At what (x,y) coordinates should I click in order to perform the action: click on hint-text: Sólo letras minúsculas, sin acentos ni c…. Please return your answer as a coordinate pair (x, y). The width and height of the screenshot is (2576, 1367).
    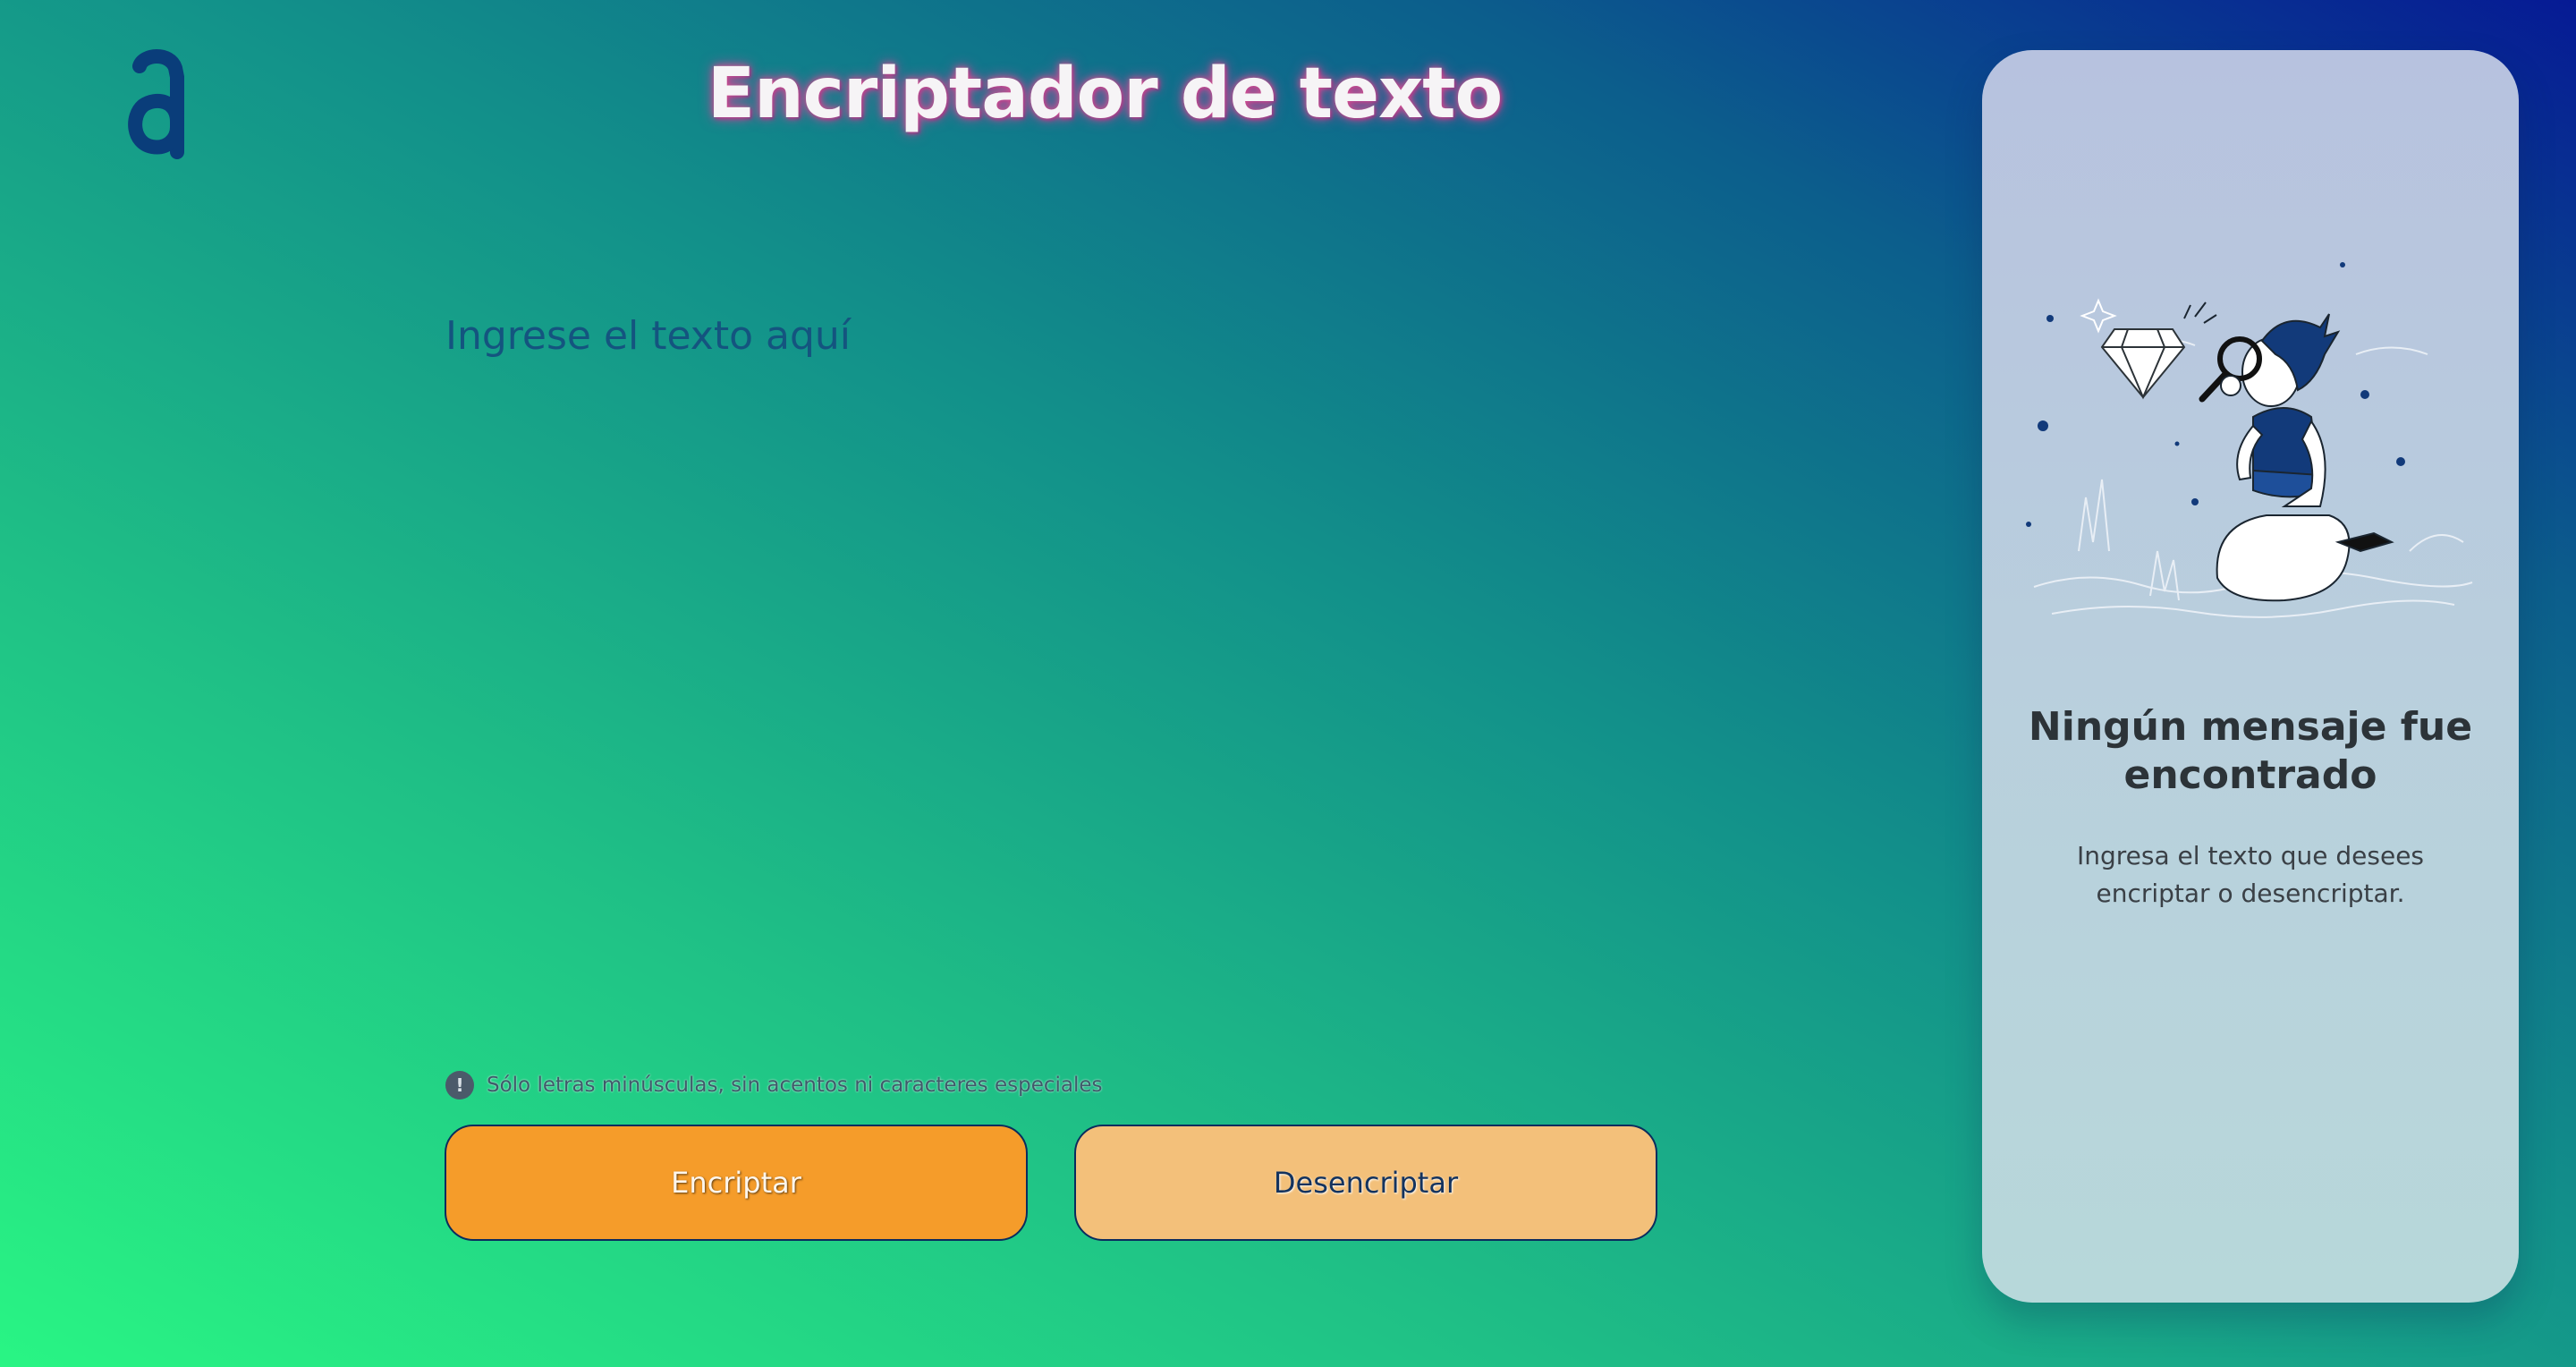
    Looking at the image, I should click on (795, 1085).